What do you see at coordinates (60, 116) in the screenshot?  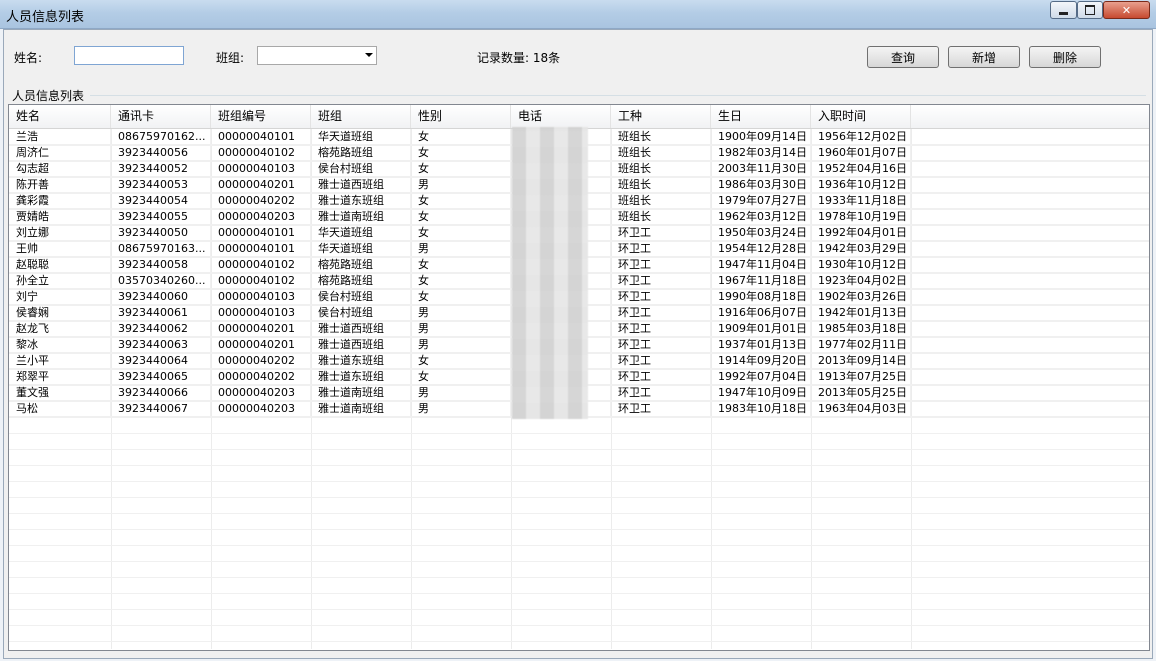 I see `column-header: 姓名` at bounding box center [60, 116].